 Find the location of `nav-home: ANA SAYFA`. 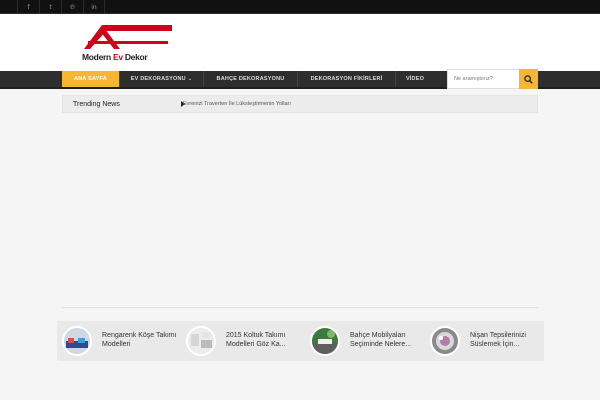

nav-home: ANA SAYFA is located at coordinates (91, 79).